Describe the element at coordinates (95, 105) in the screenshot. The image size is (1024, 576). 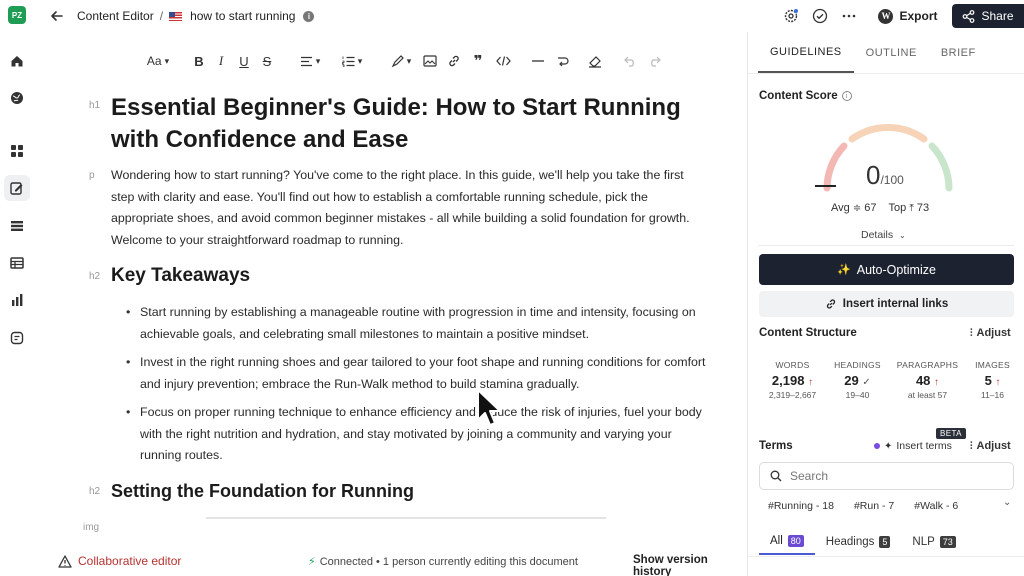
I see `block-tag-h1: h1` at that location.